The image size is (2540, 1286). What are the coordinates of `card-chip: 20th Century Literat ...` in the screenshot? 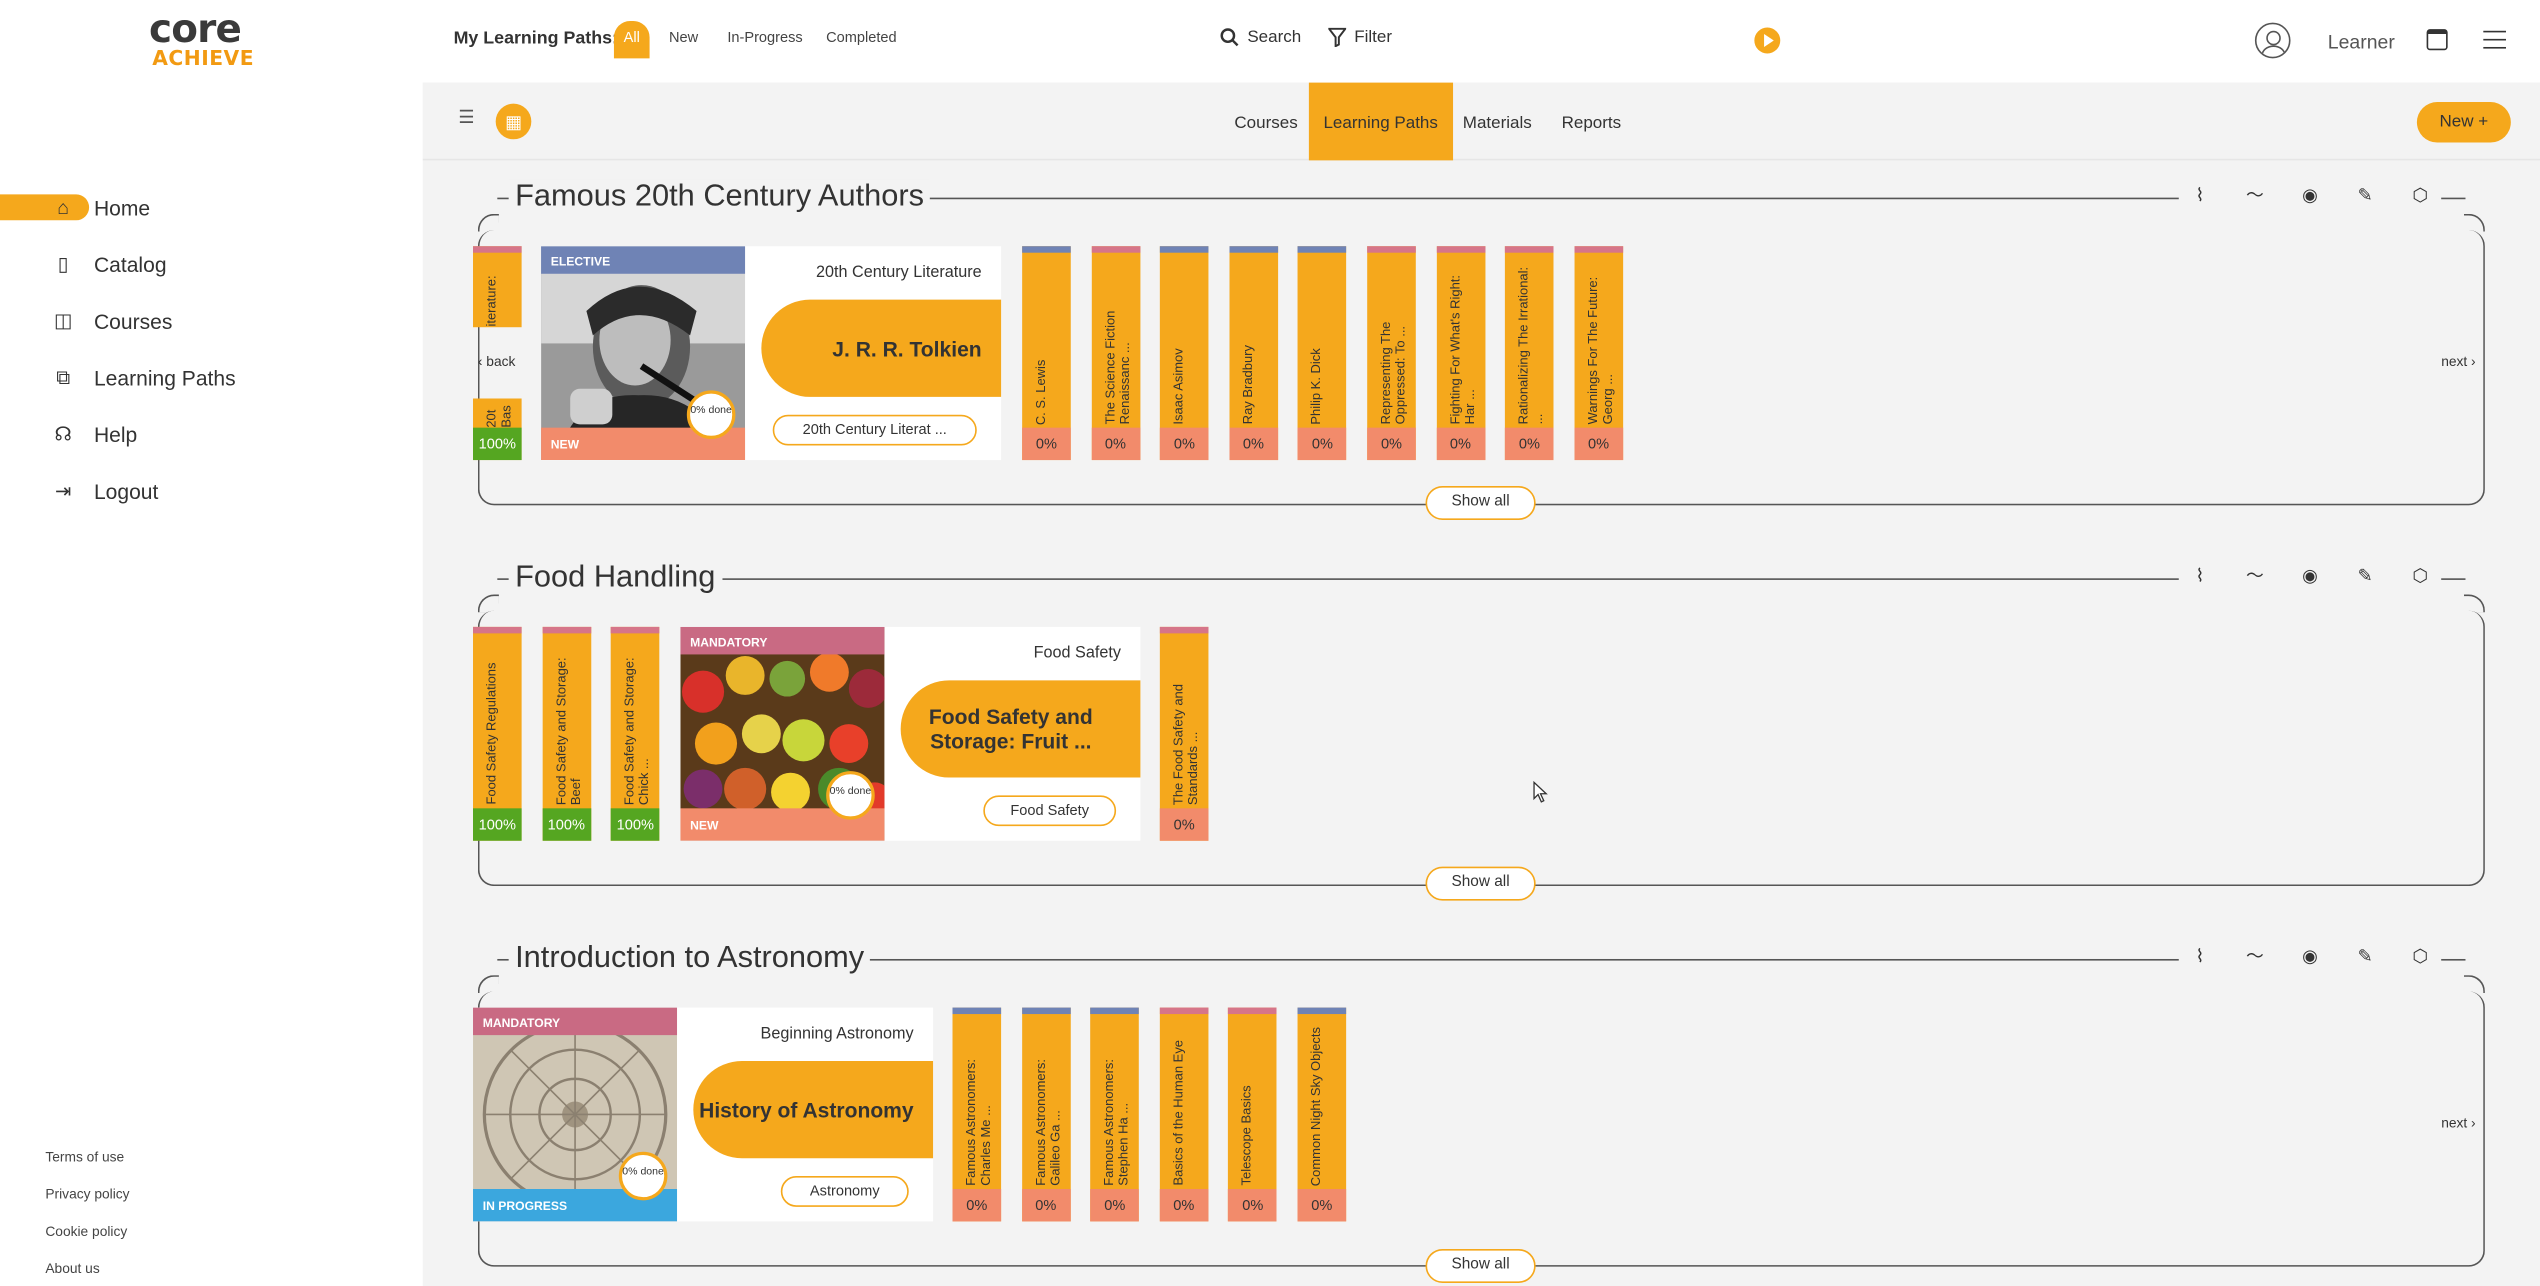 It's located at (874, 430).